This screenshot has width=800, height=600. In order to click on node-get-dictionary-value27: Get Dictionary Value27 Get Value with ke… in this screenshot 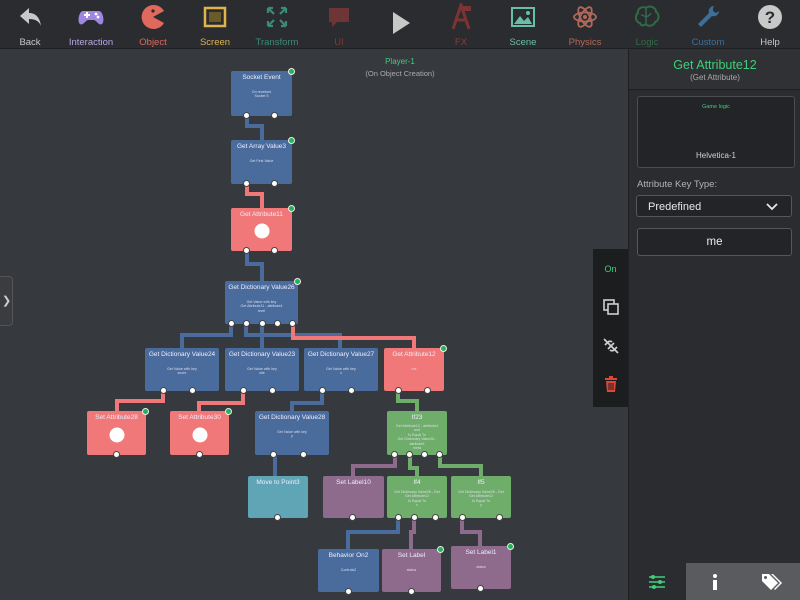, I will do `click(341, 371)`.